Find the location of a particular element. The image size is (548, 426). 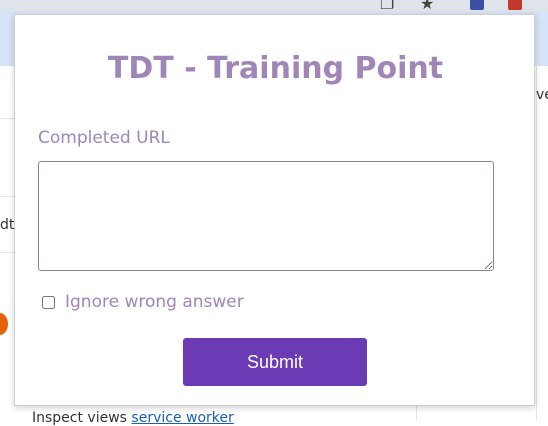

ignore-wrong-answer-row: Ignore wrong answer is located at coordinates (143, 302).